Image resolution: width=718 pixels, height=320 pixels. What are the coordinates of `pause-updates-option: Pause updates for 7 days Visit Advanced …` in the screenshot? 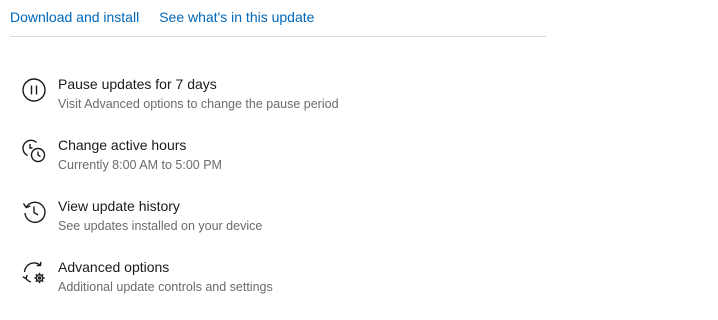 It's located at (288, 102).